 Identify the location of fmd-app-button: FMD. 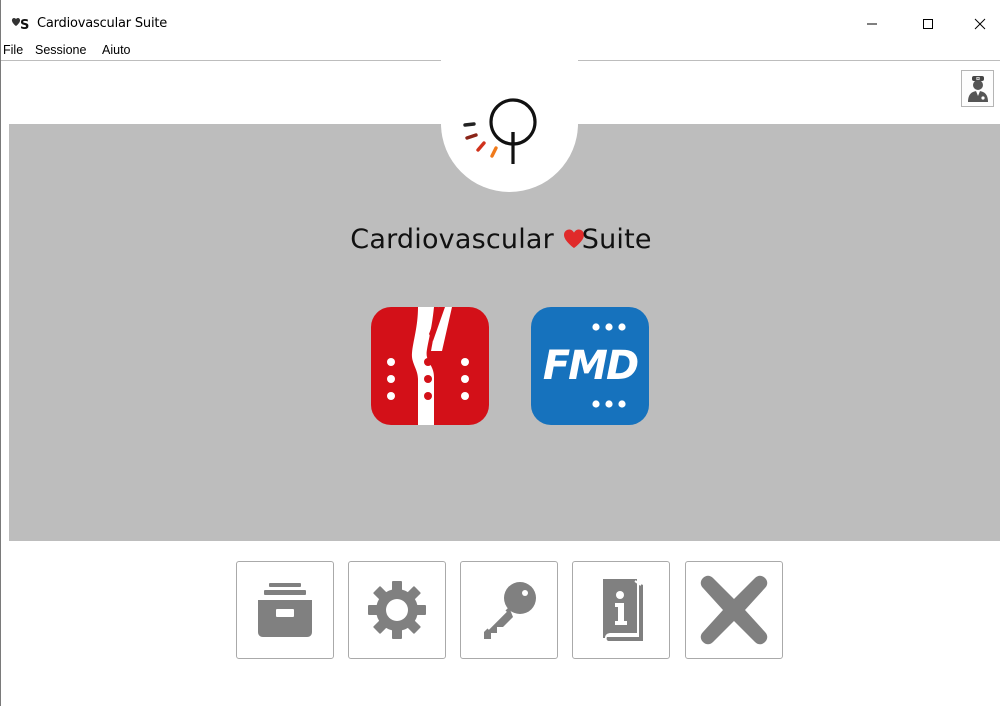
(590, 366).